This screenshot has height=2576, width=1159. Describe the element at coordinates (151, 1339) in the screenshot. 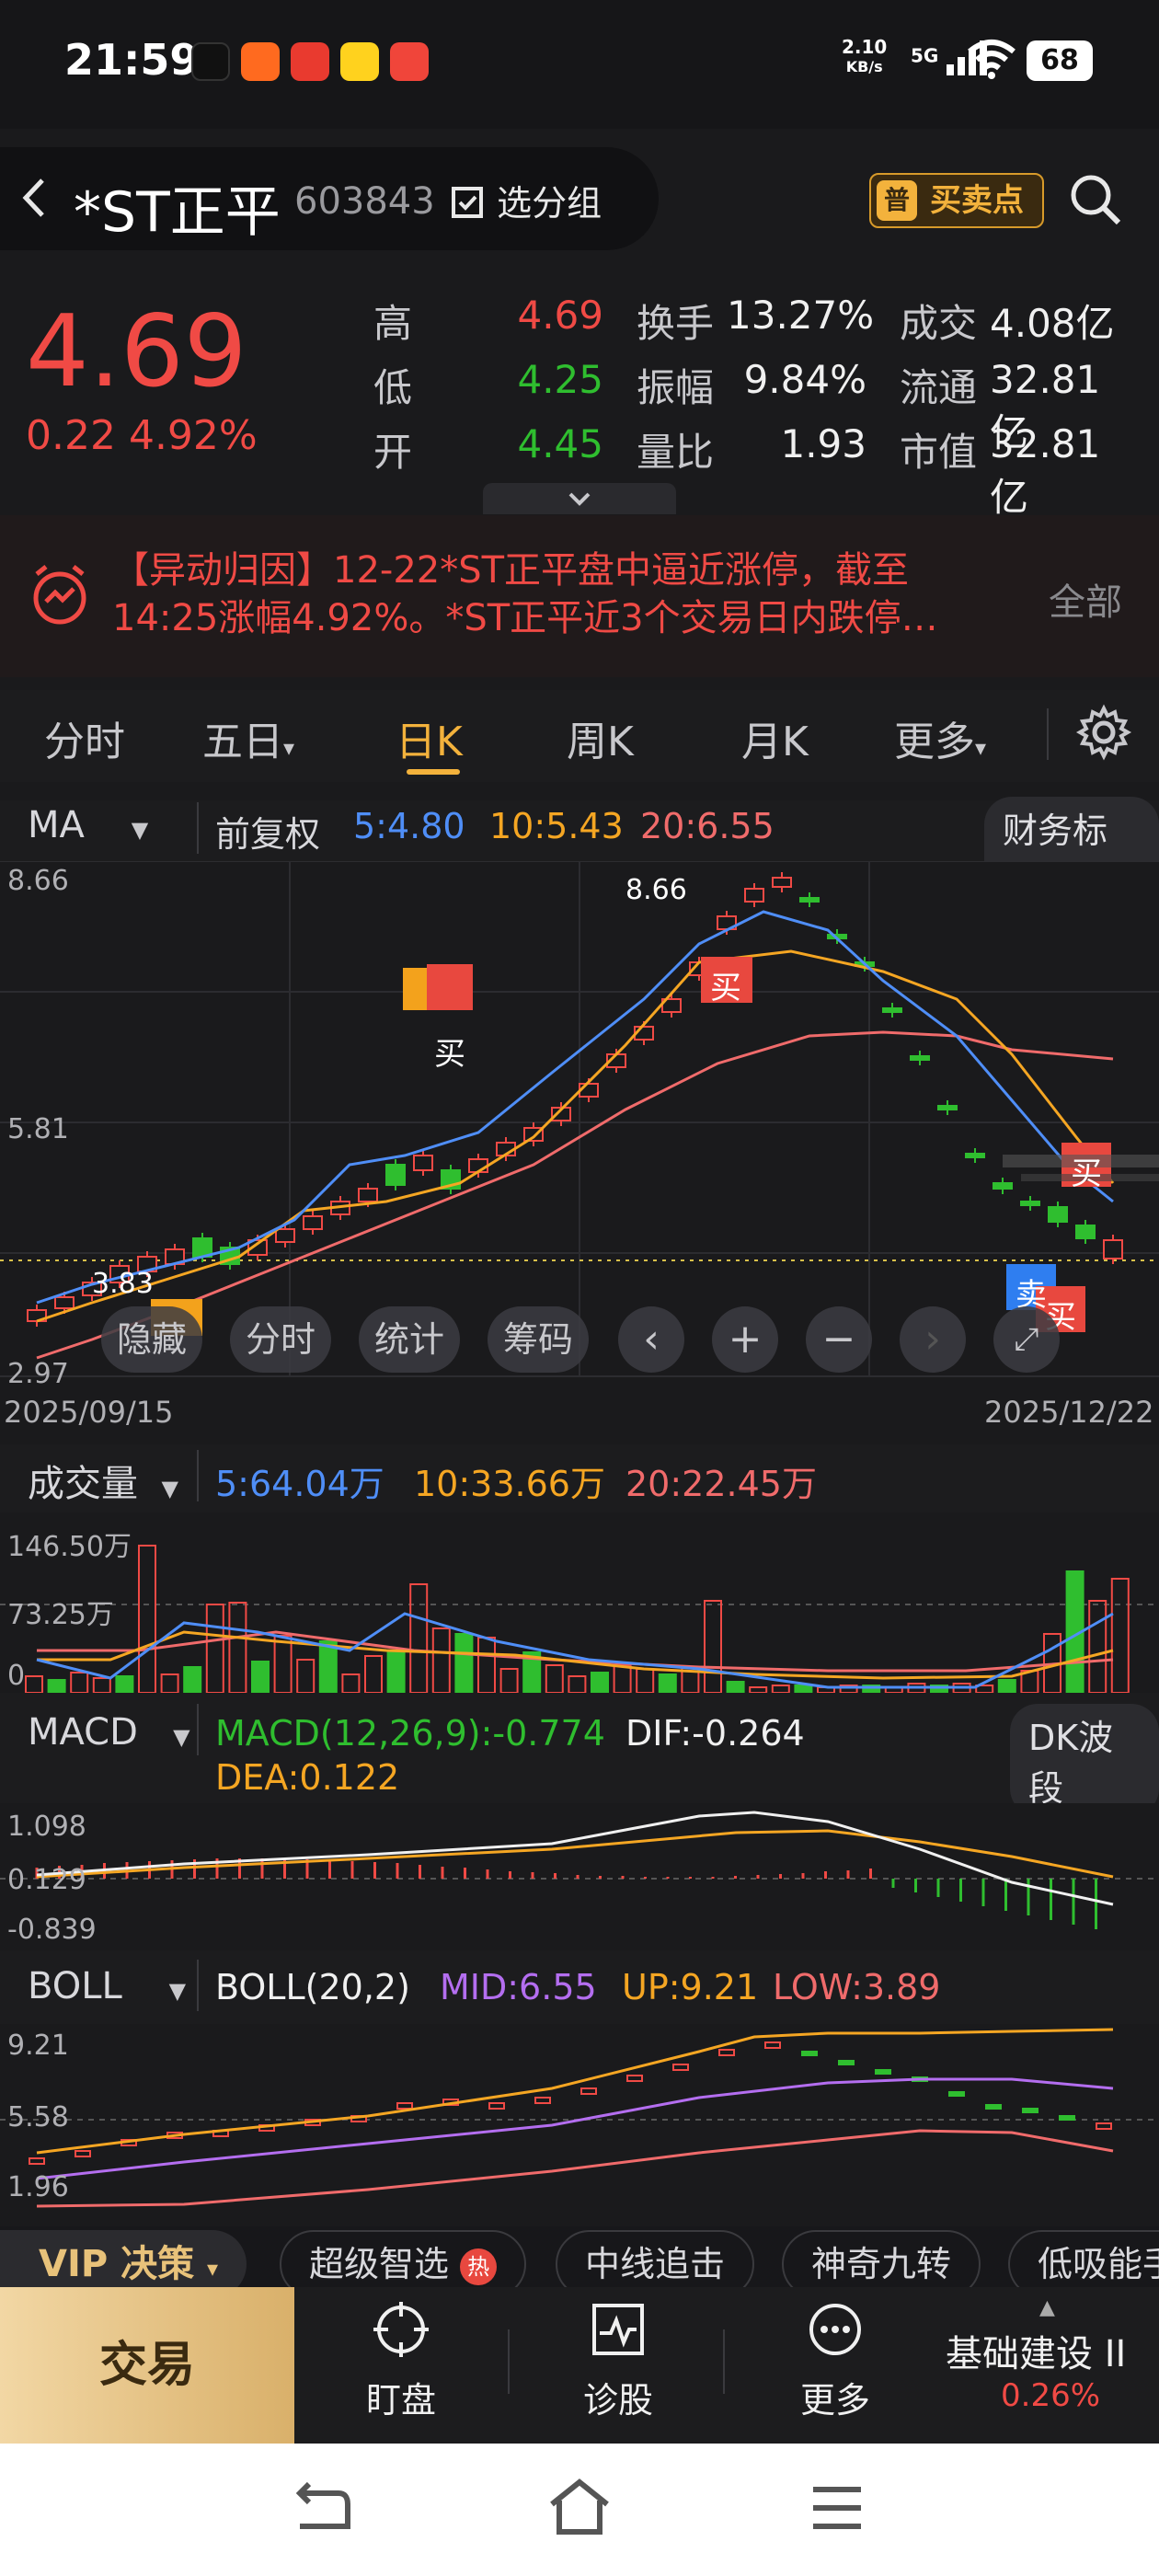

I see `hide-button: 隐藏` at that location.